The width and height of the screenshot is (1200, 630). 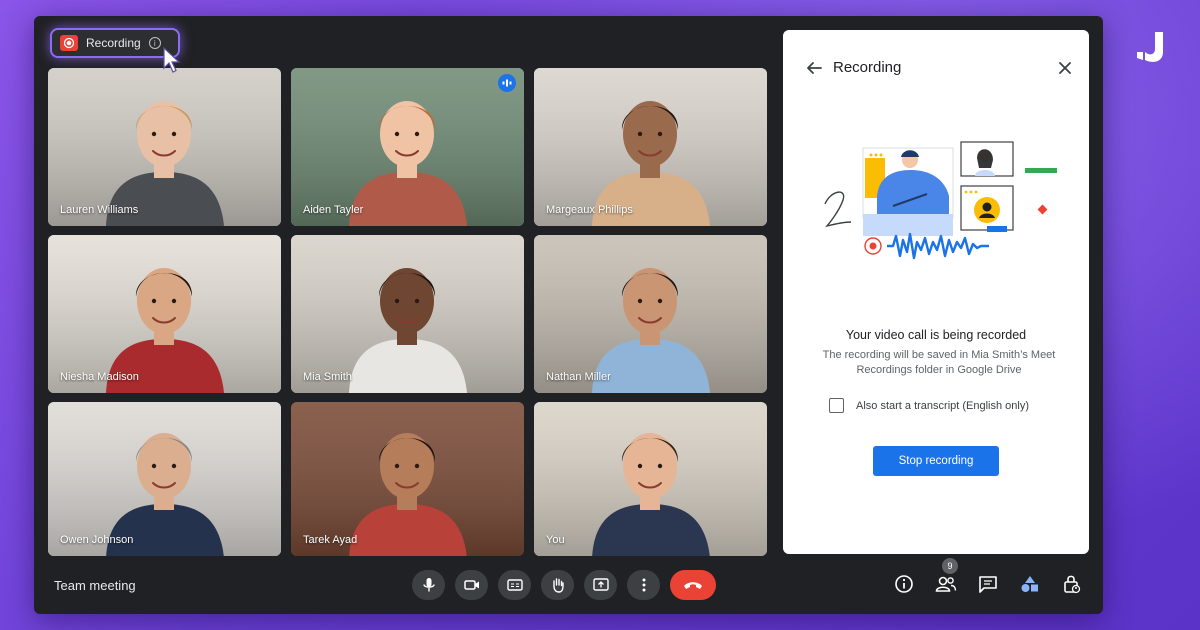 I want to click on captions-icon, so click(x=514, y=585).